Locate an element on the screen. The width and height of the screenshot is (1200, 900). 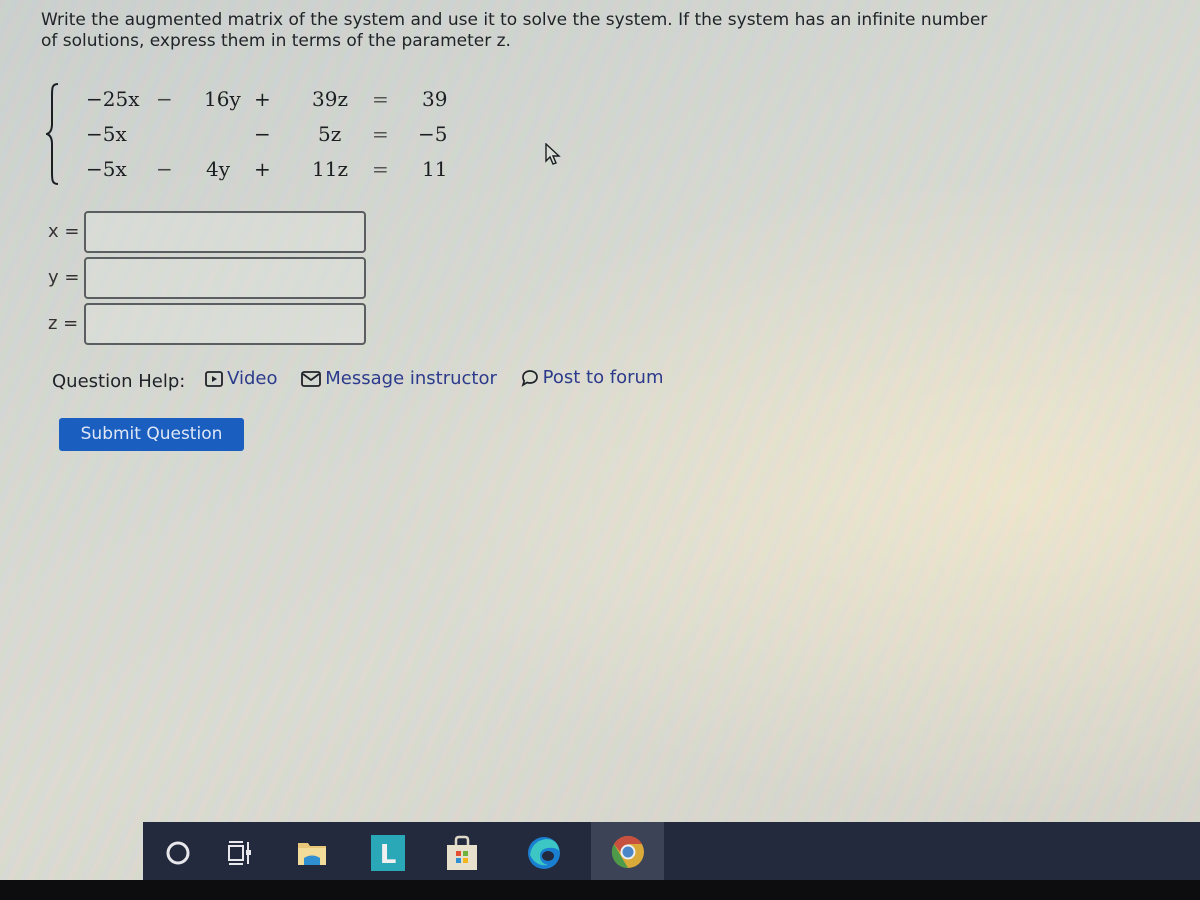
windows-taskbar: L is located at coordinates (671, 853).